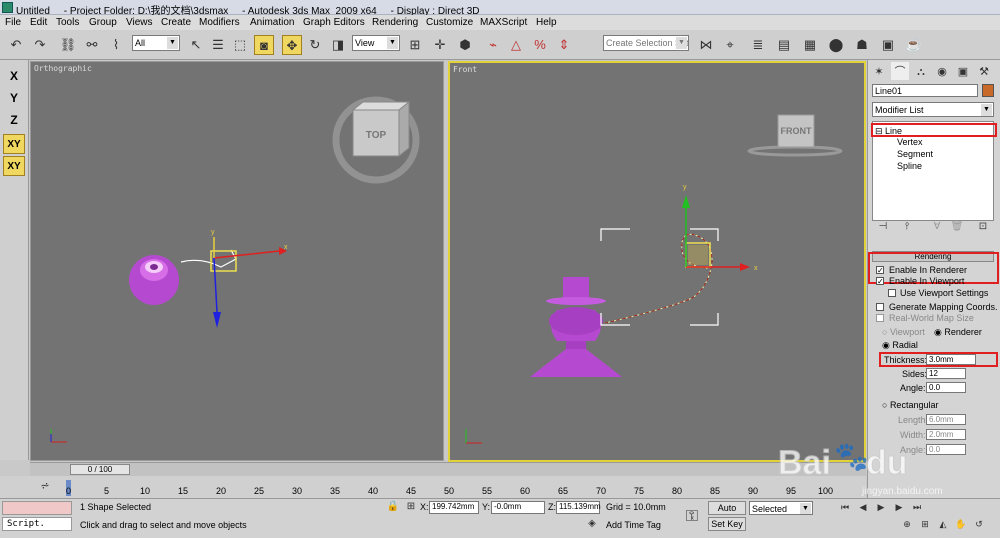 This screenshot has width=1000, height=538. What do you see at coordinates (411, 507) in the screenshot?
I see `absolute-mode-icon: ⊞` at bounding box center [411, 507].